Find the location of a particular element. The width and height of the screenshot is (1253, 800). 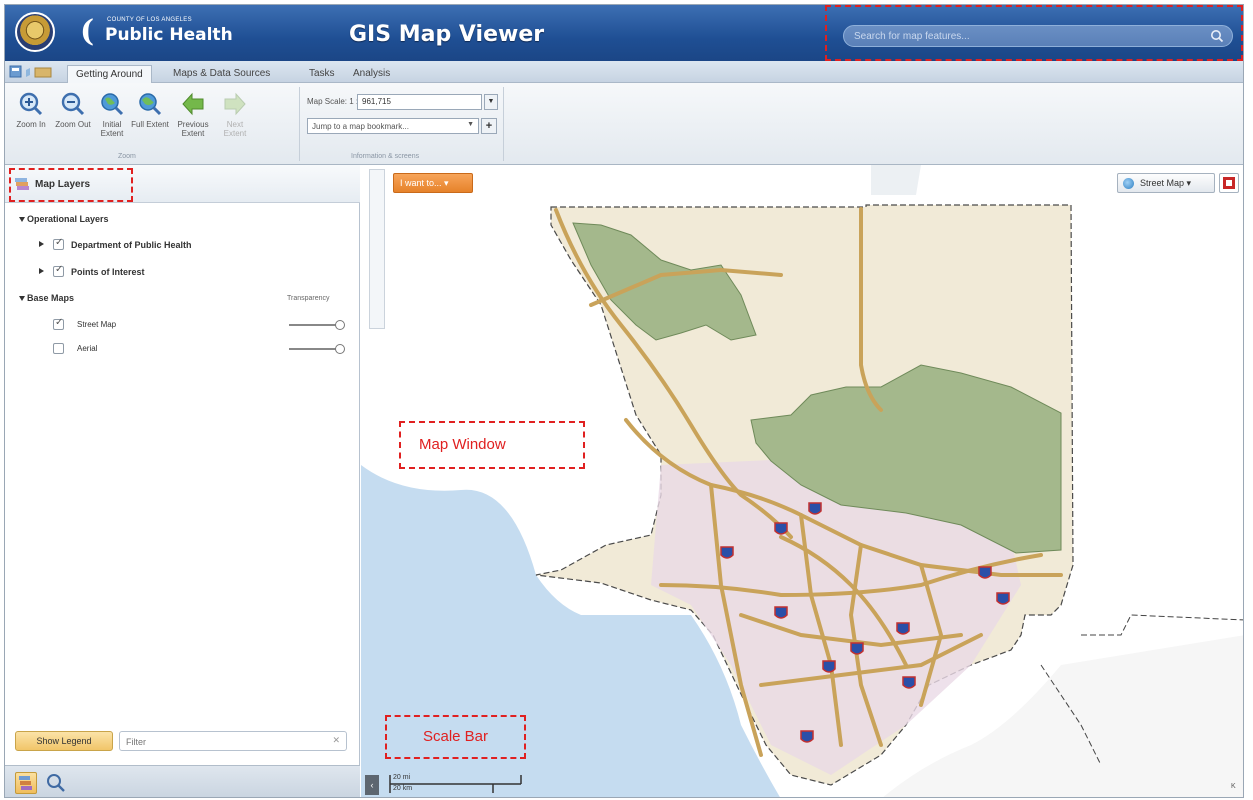

county-seal-logo is located at coordinates (35, 32).